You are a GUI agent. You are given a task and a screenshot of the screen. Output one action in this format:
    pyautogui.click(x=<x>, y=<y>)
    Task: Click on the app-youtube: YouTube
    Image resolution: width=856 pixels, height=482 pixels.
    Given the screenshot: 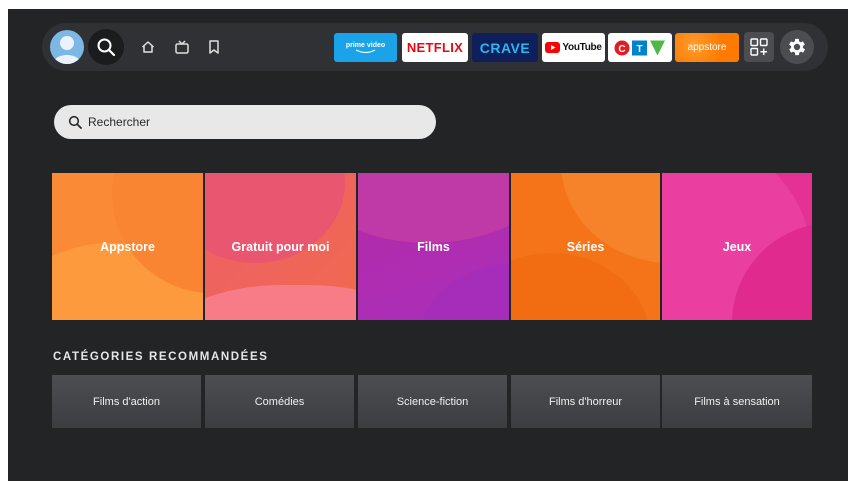 What is the action you would take?
    pyautogui.click(x=573, y=47)
    